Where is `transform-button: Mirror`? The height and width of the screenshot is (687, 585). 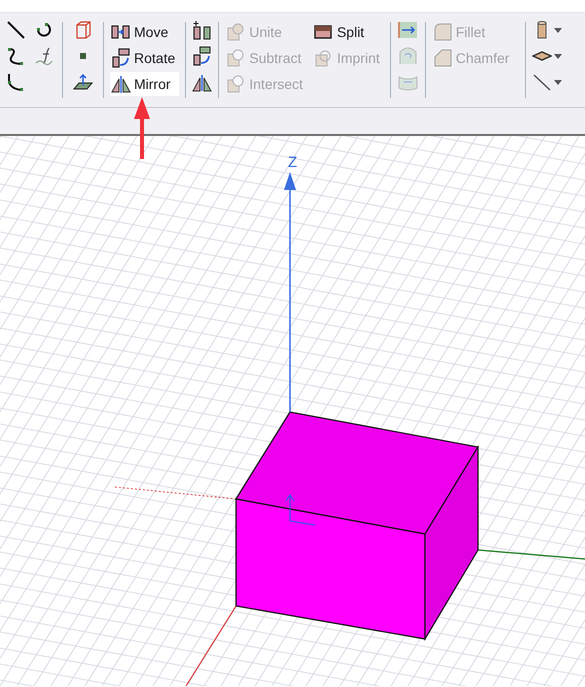
transform-button: Mirror is located at coordinates (145, 84).